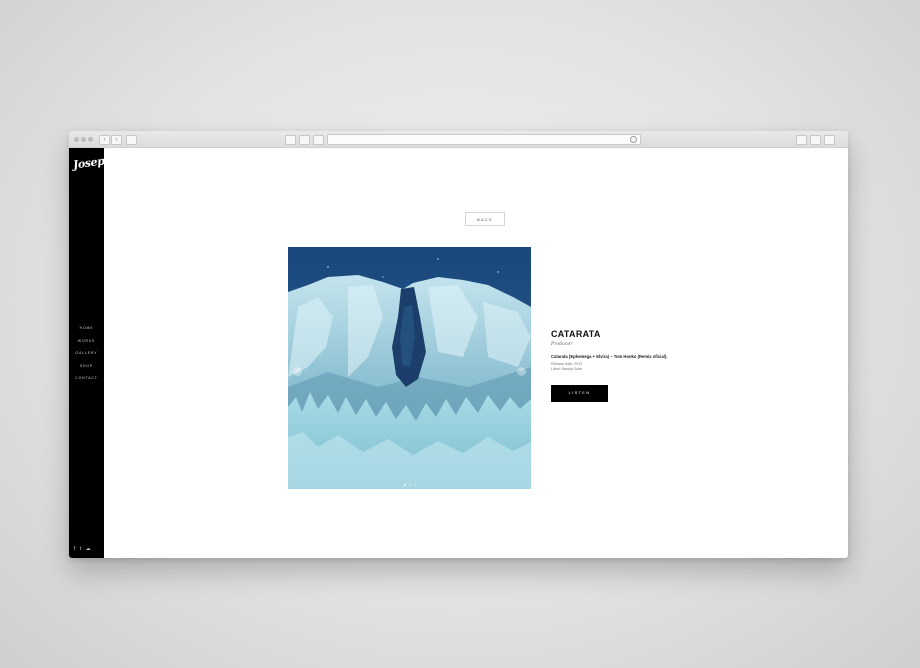  I want to click on share-icon, so click(801, 140).